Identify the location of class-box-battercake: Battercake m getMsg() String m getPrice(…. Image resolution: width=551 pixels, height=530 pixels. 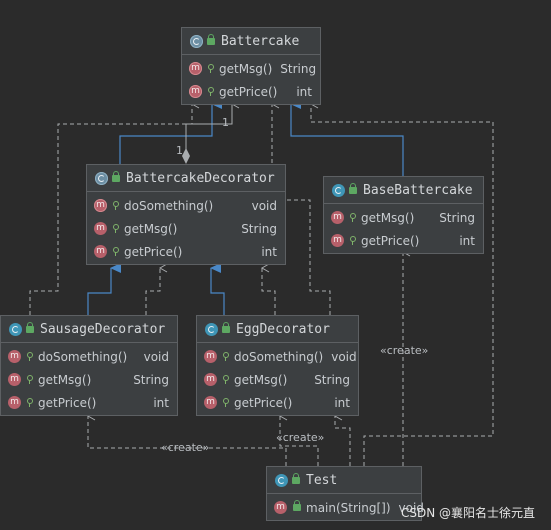
(251, 66).